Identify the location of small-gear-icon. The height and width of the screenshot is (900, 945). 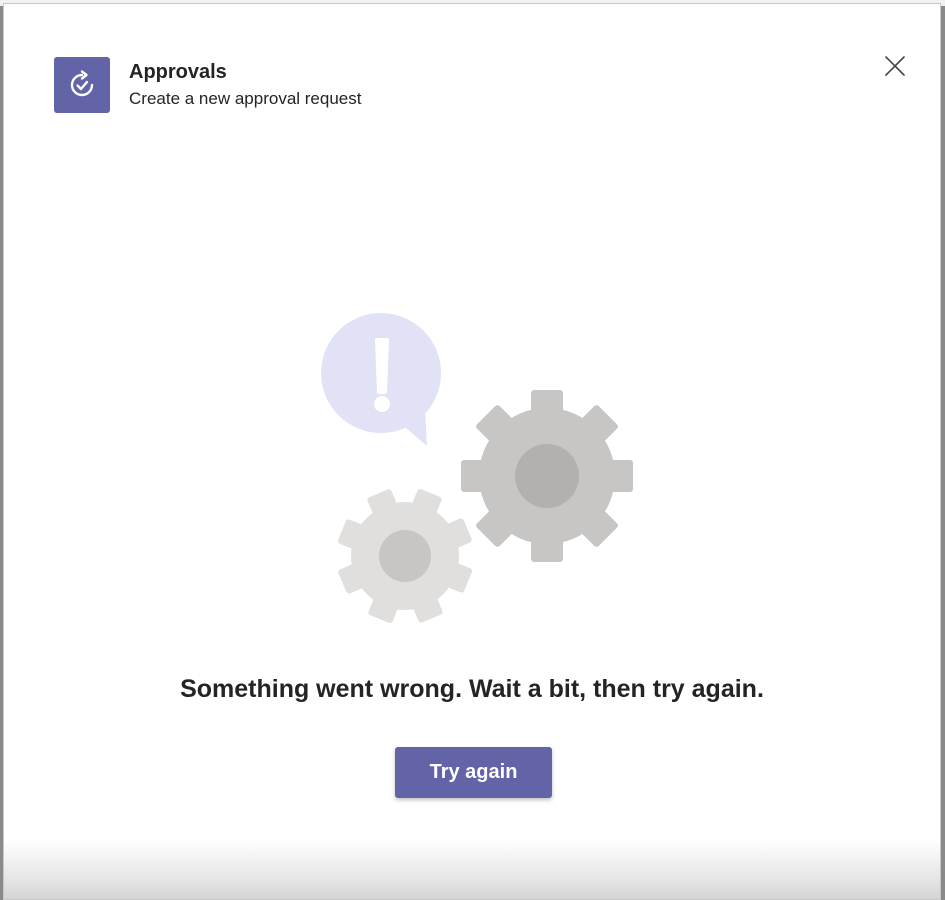
(405, 556).